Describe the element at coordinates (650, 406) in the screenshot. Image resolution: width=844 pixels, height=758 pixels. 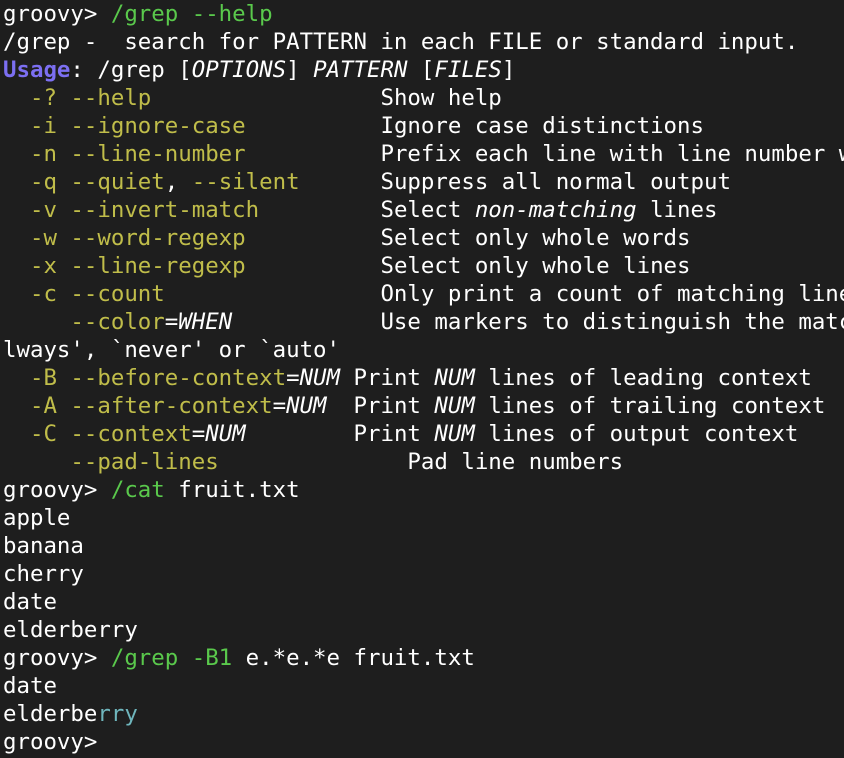
I see `terminal-text-segment: lines of trailing context` at that location.